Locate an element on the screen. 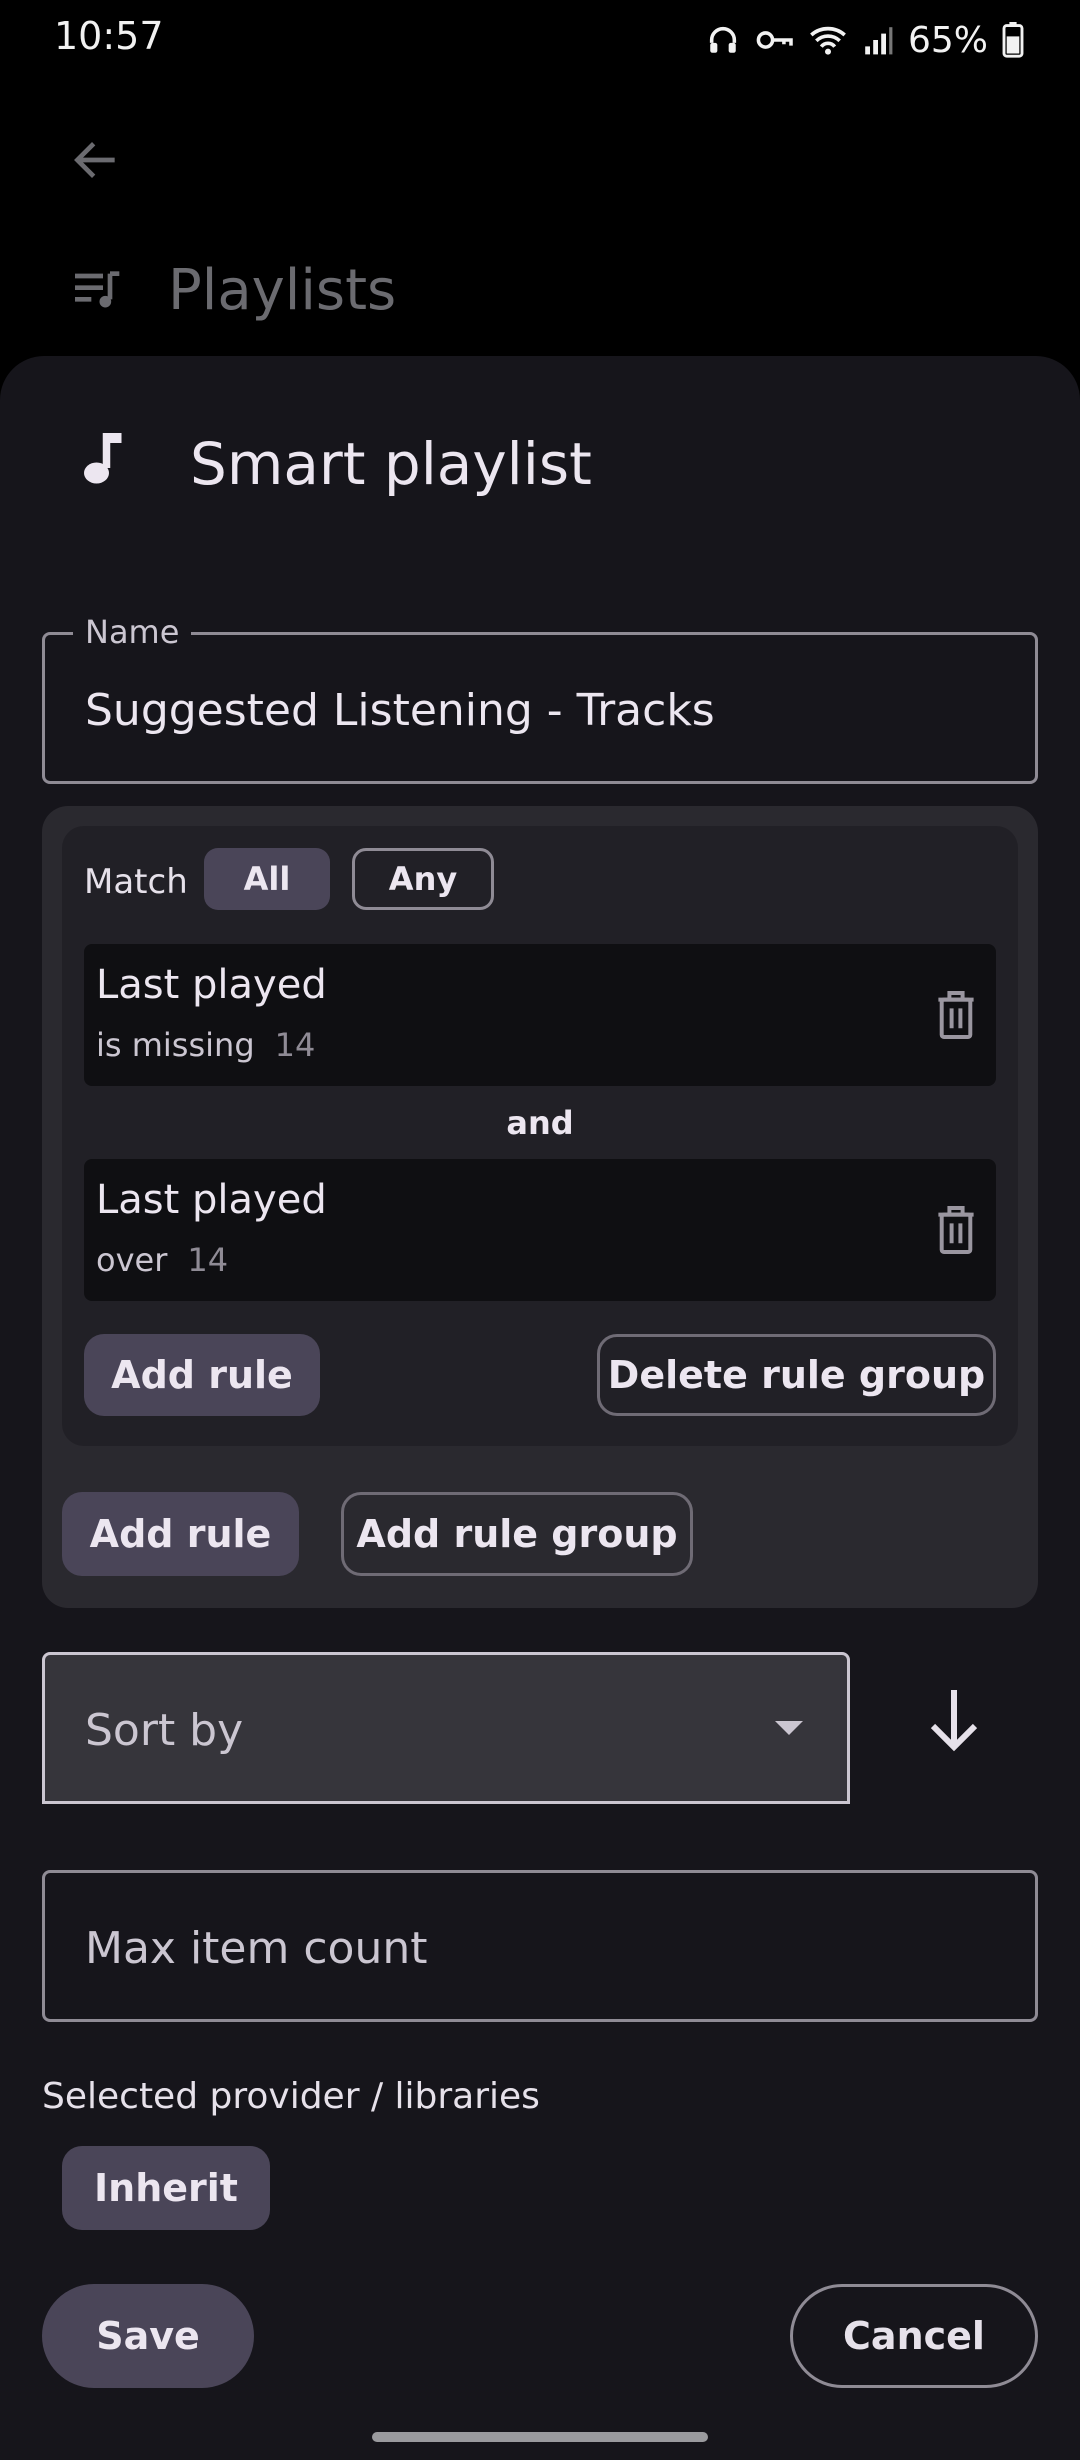 This screenshot has width=1080, height=2460. name-field-value: Suggested Listening - Tracks is located at coordinates (400, 710).